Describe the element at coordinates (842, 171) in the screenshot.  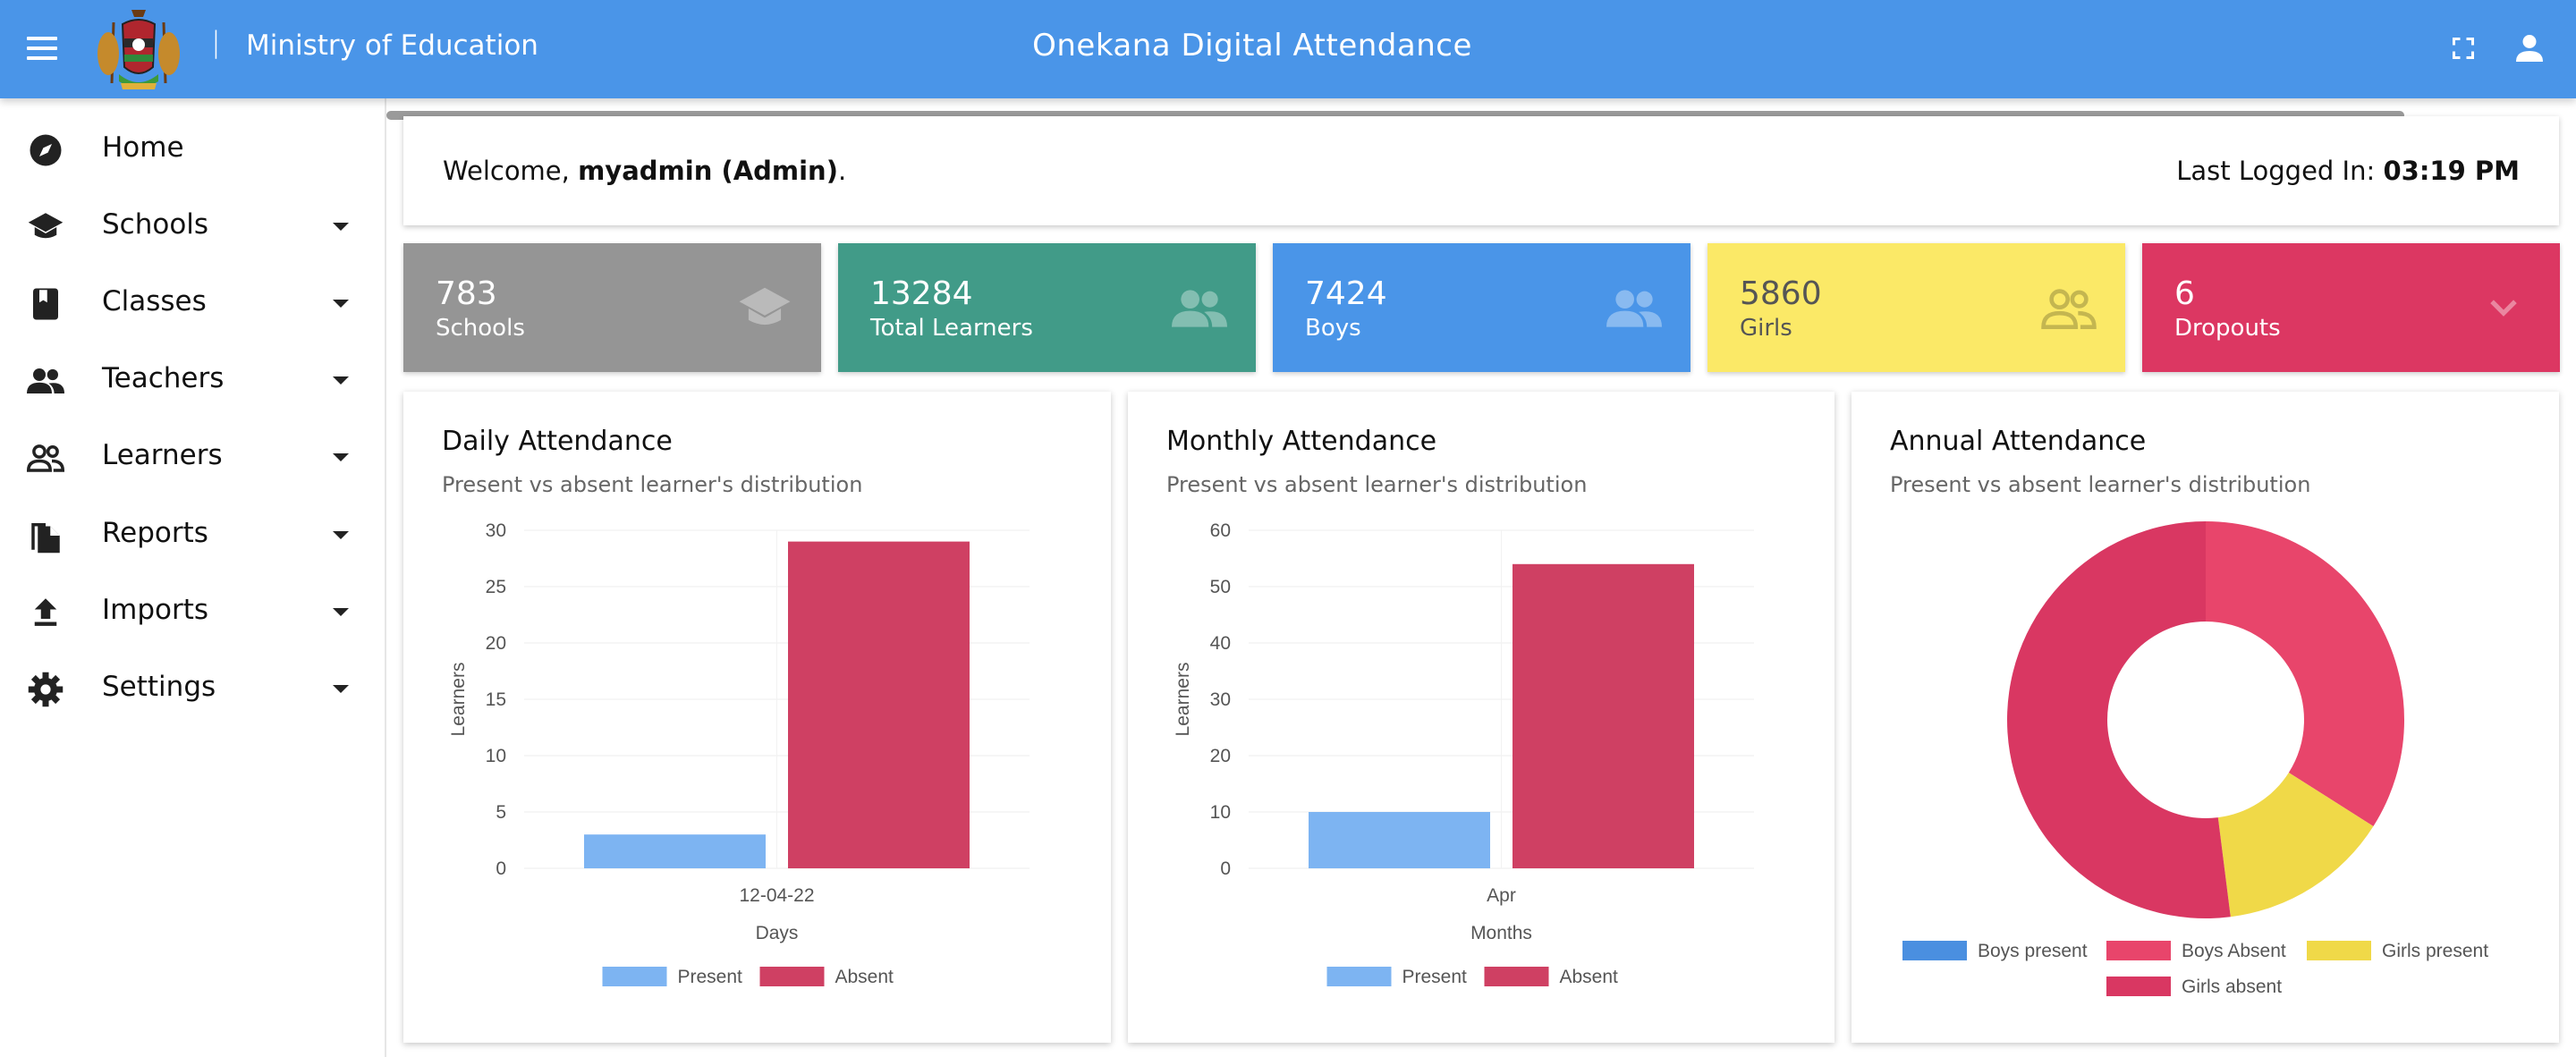
I see `welcome-suffix: .` at that location.